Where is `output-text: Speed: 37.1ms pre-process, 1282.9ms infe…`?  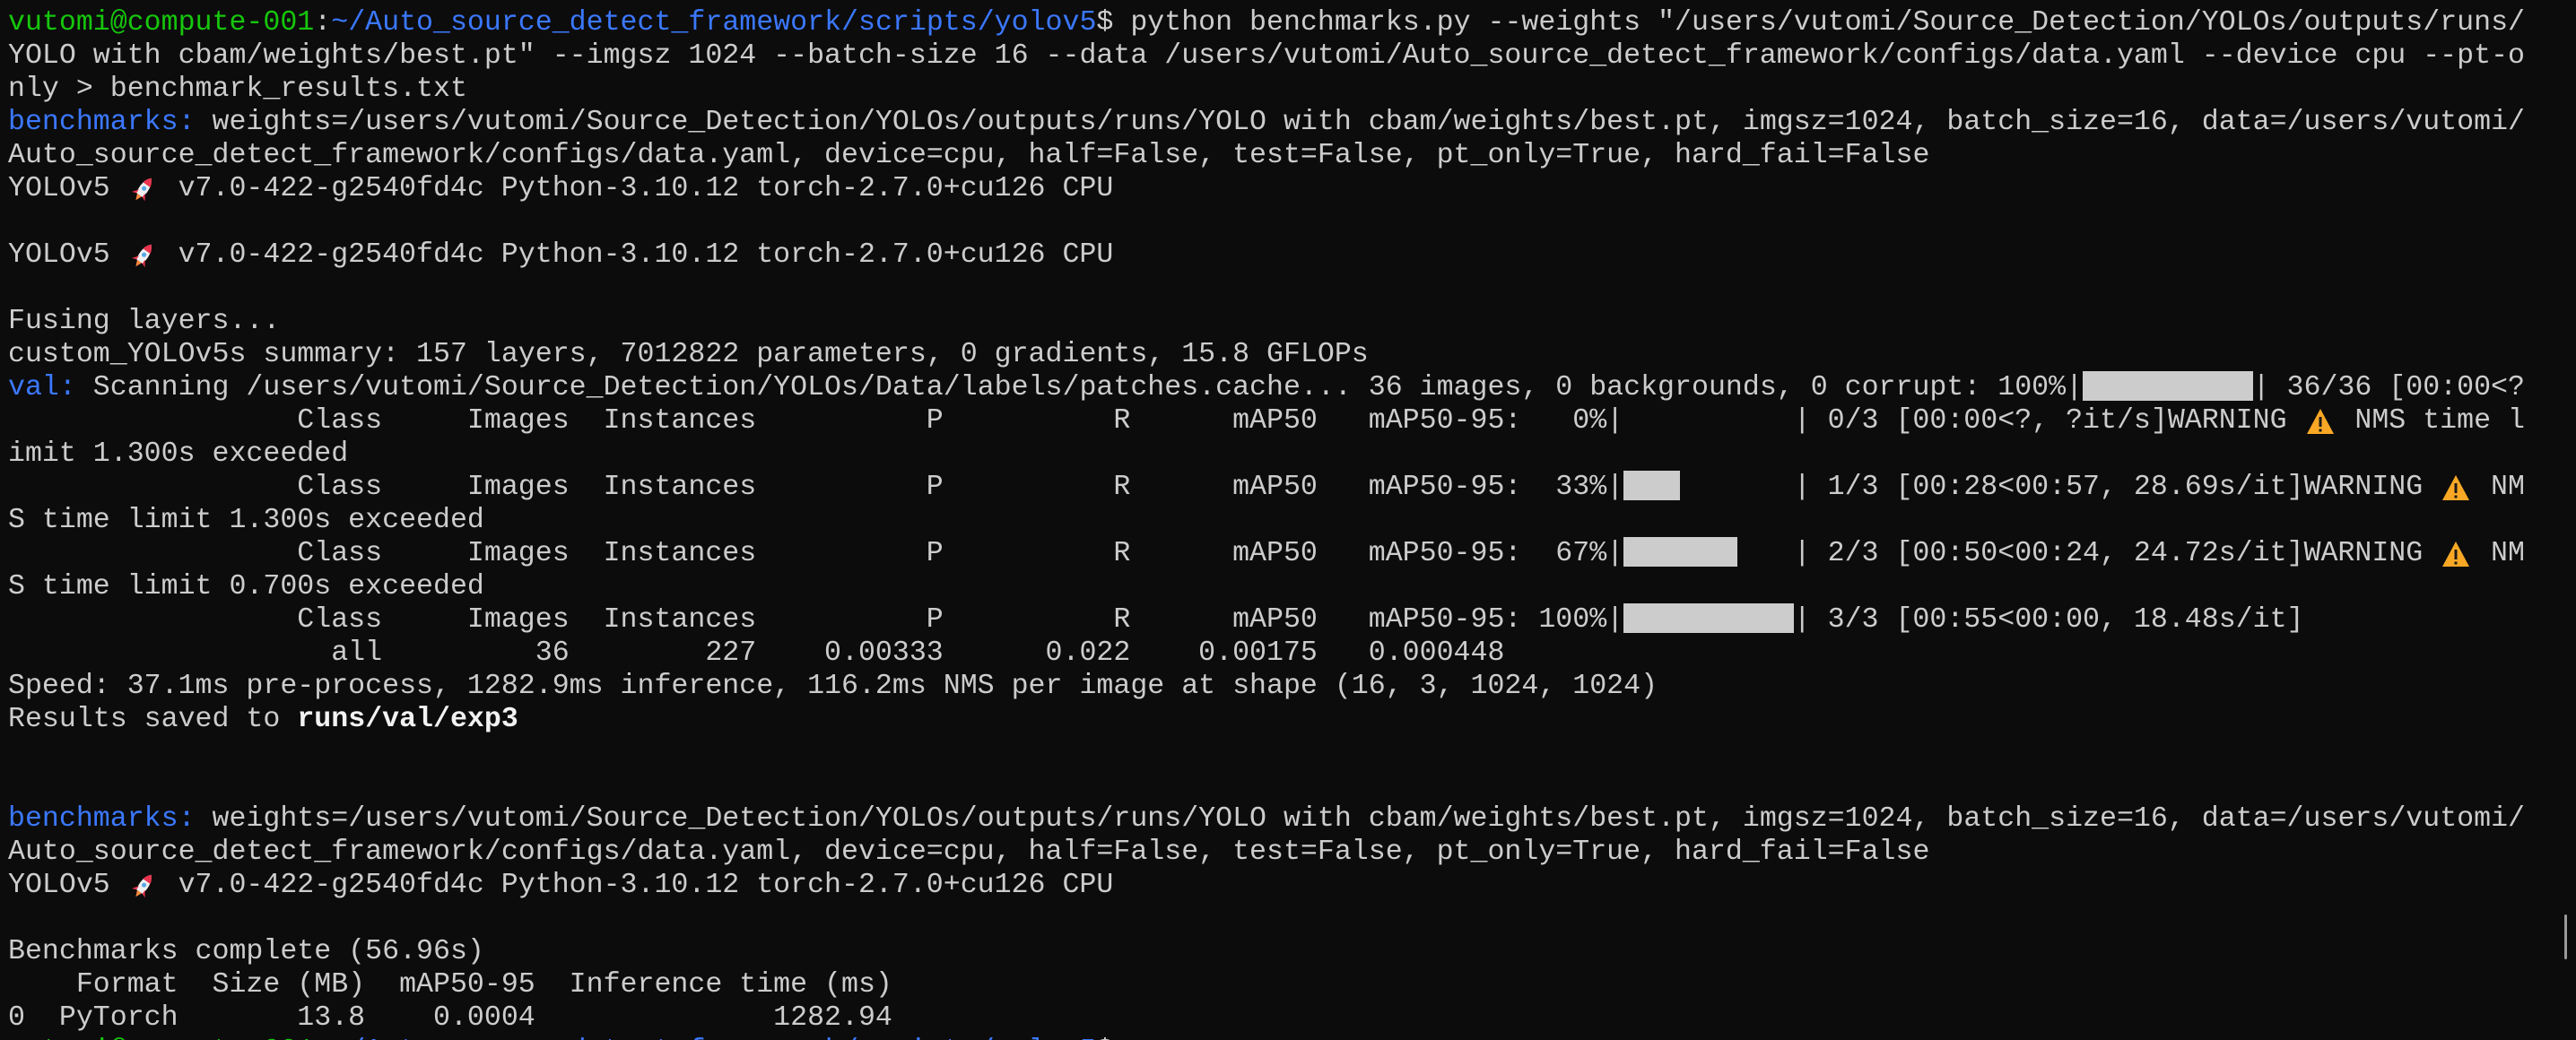 output-text: Speed: 37.1ms pre-process, 1282.9ms infe… is located at coordinates (833, 686).